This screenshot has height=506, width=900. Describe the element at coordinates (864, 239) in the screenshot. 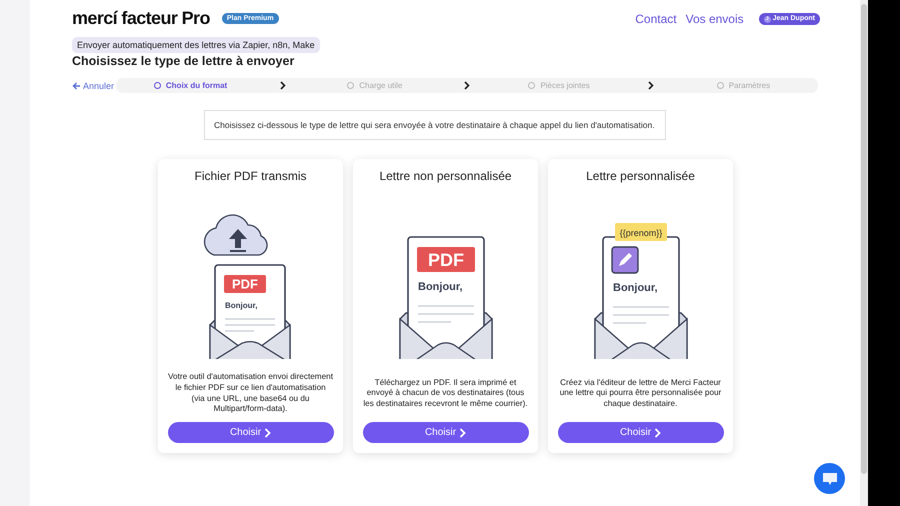

I see `scrollbar-thumb` at that location.